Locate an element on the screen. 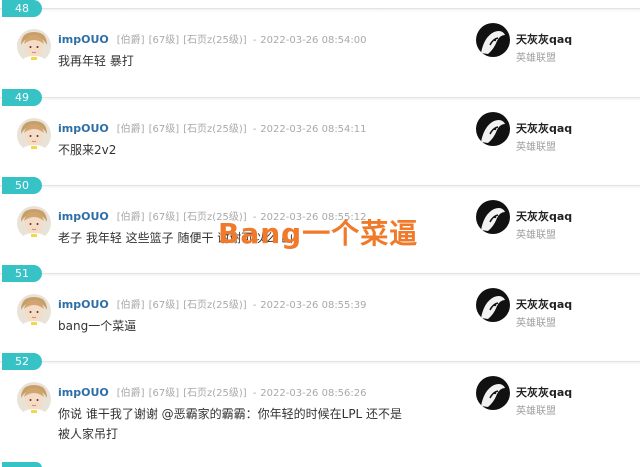 This screenshot has width=640, height=467. post-time: 2022-03-26 08:54:00 is located at coordinates (313, 40).